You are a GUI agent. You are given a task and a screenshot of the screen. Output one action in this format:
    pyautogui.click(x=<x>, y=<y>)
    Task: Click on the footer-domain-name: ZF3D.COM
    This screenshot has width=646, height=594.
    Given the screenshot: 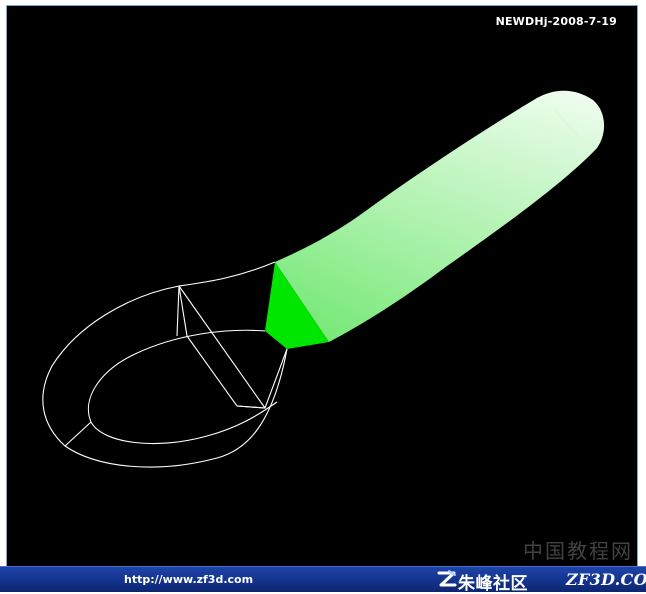 What is the action you would take?
    pyautogui.click(x=606, y=579)
    